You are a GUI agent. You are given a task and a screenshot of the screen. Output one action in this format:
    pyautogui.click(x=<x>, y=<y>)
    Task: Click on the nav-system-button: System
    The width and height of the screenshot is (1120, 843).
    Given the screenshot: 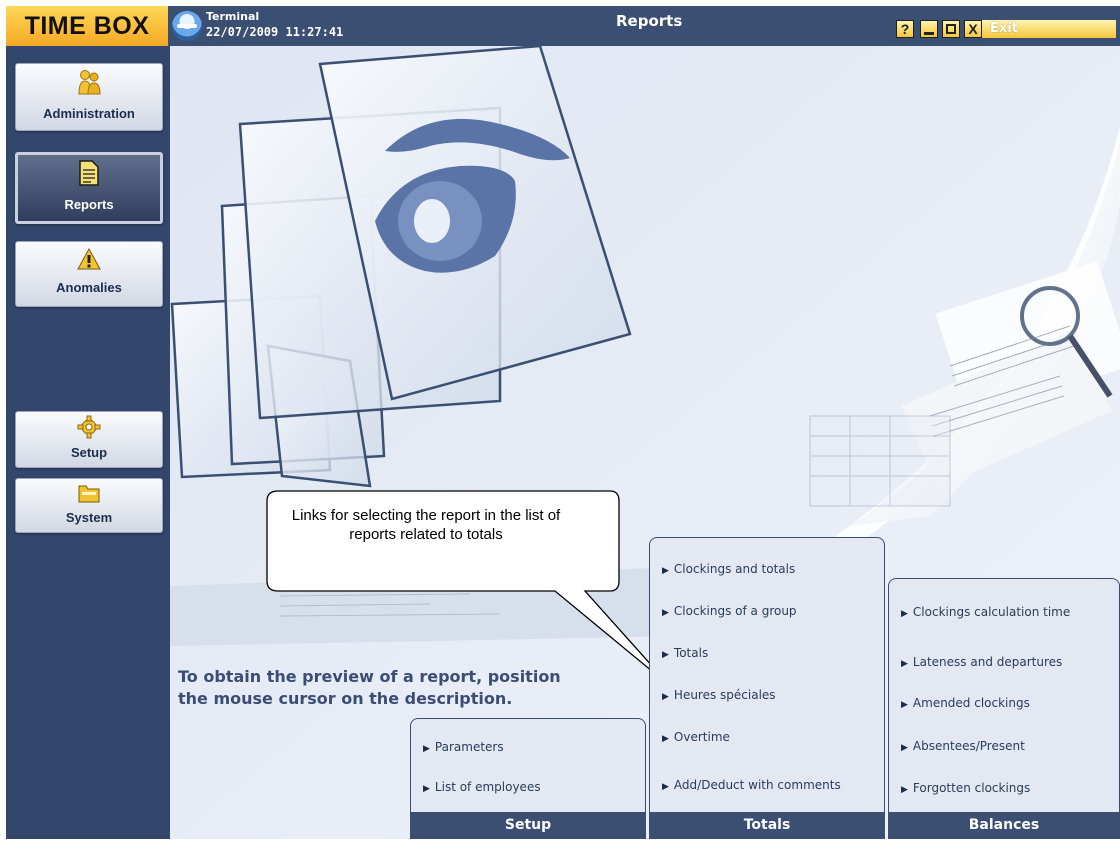 What is the action you would take?
    pyautogui.click(x=89, y=505)
    